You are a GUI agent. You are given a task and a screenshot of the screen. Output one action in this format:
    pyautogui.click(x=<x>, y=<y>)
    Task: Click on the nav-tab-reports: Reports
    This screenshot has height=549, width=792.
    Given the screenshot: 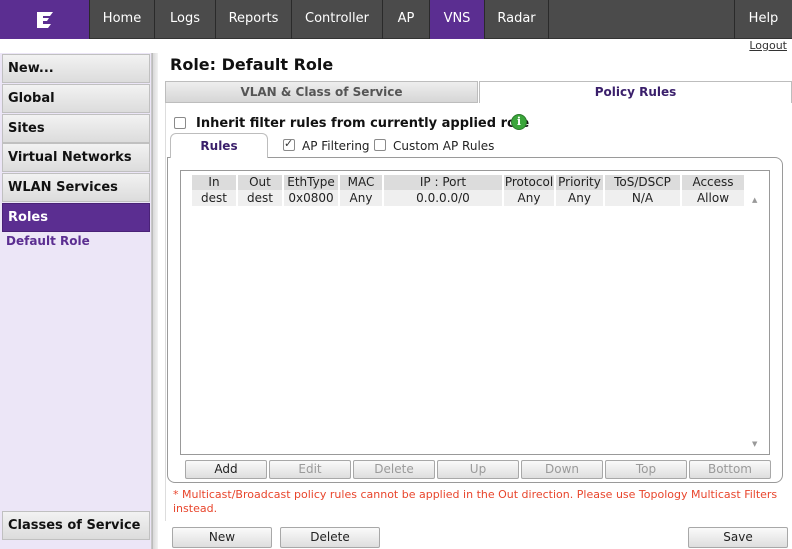 What is the action you would take?
    pyautogui.click(x=254, y=19)
    